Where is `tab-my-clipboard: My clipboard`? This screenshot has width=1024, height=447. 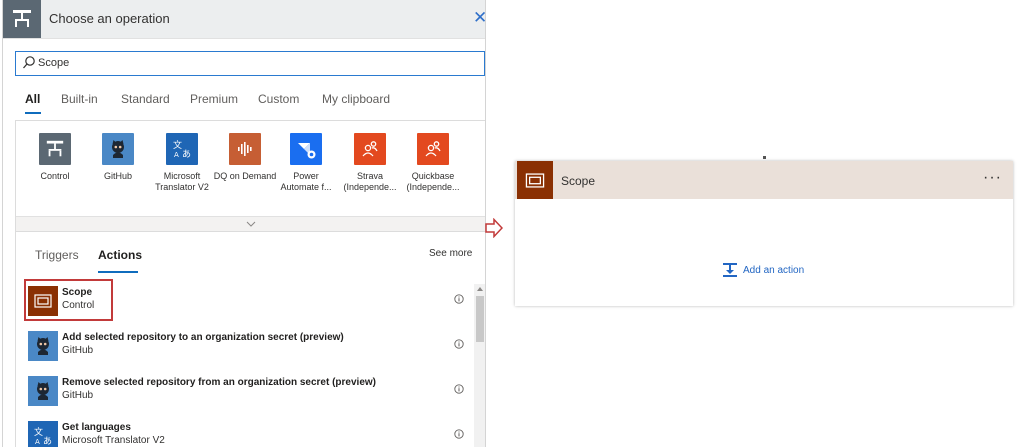
tab-my-clipboard: My clipboard is located at coordinates (356, 99).